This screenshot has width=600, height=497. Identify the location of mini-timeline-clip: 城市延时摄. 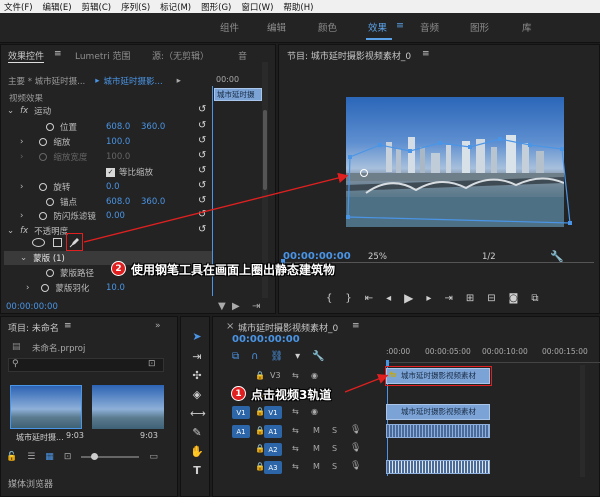
(238, 94).